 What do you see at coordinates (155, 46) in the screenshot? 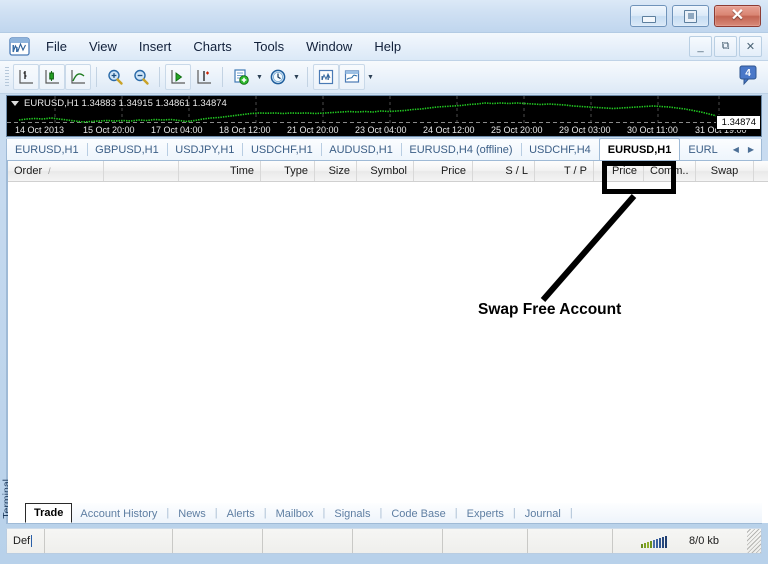
I see `menu-item-insert: Insert` at bounding box center [155, 46].